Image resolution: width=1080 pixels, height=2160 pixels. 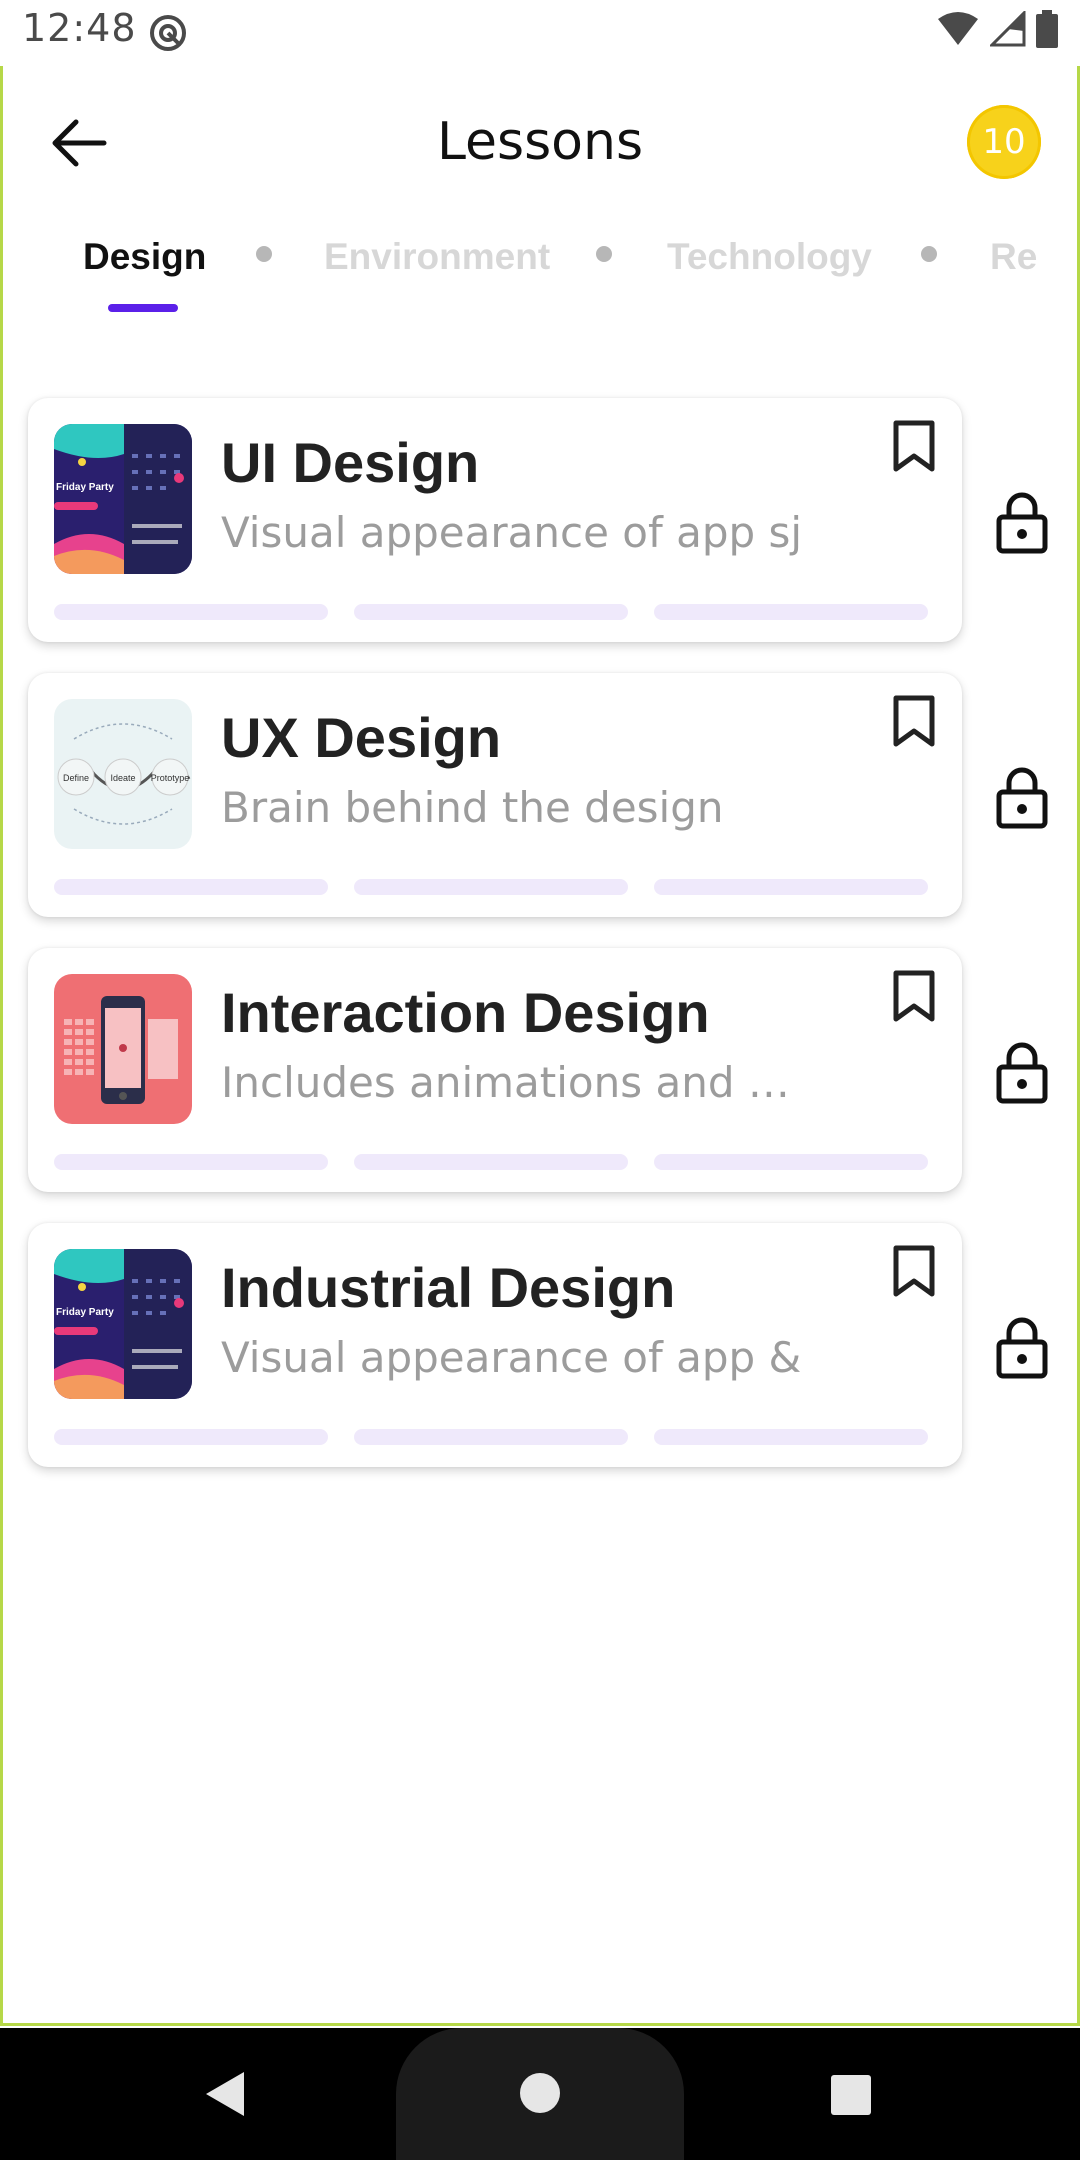 I want to click on back-nav-icon, so click(x=225, y=2094).